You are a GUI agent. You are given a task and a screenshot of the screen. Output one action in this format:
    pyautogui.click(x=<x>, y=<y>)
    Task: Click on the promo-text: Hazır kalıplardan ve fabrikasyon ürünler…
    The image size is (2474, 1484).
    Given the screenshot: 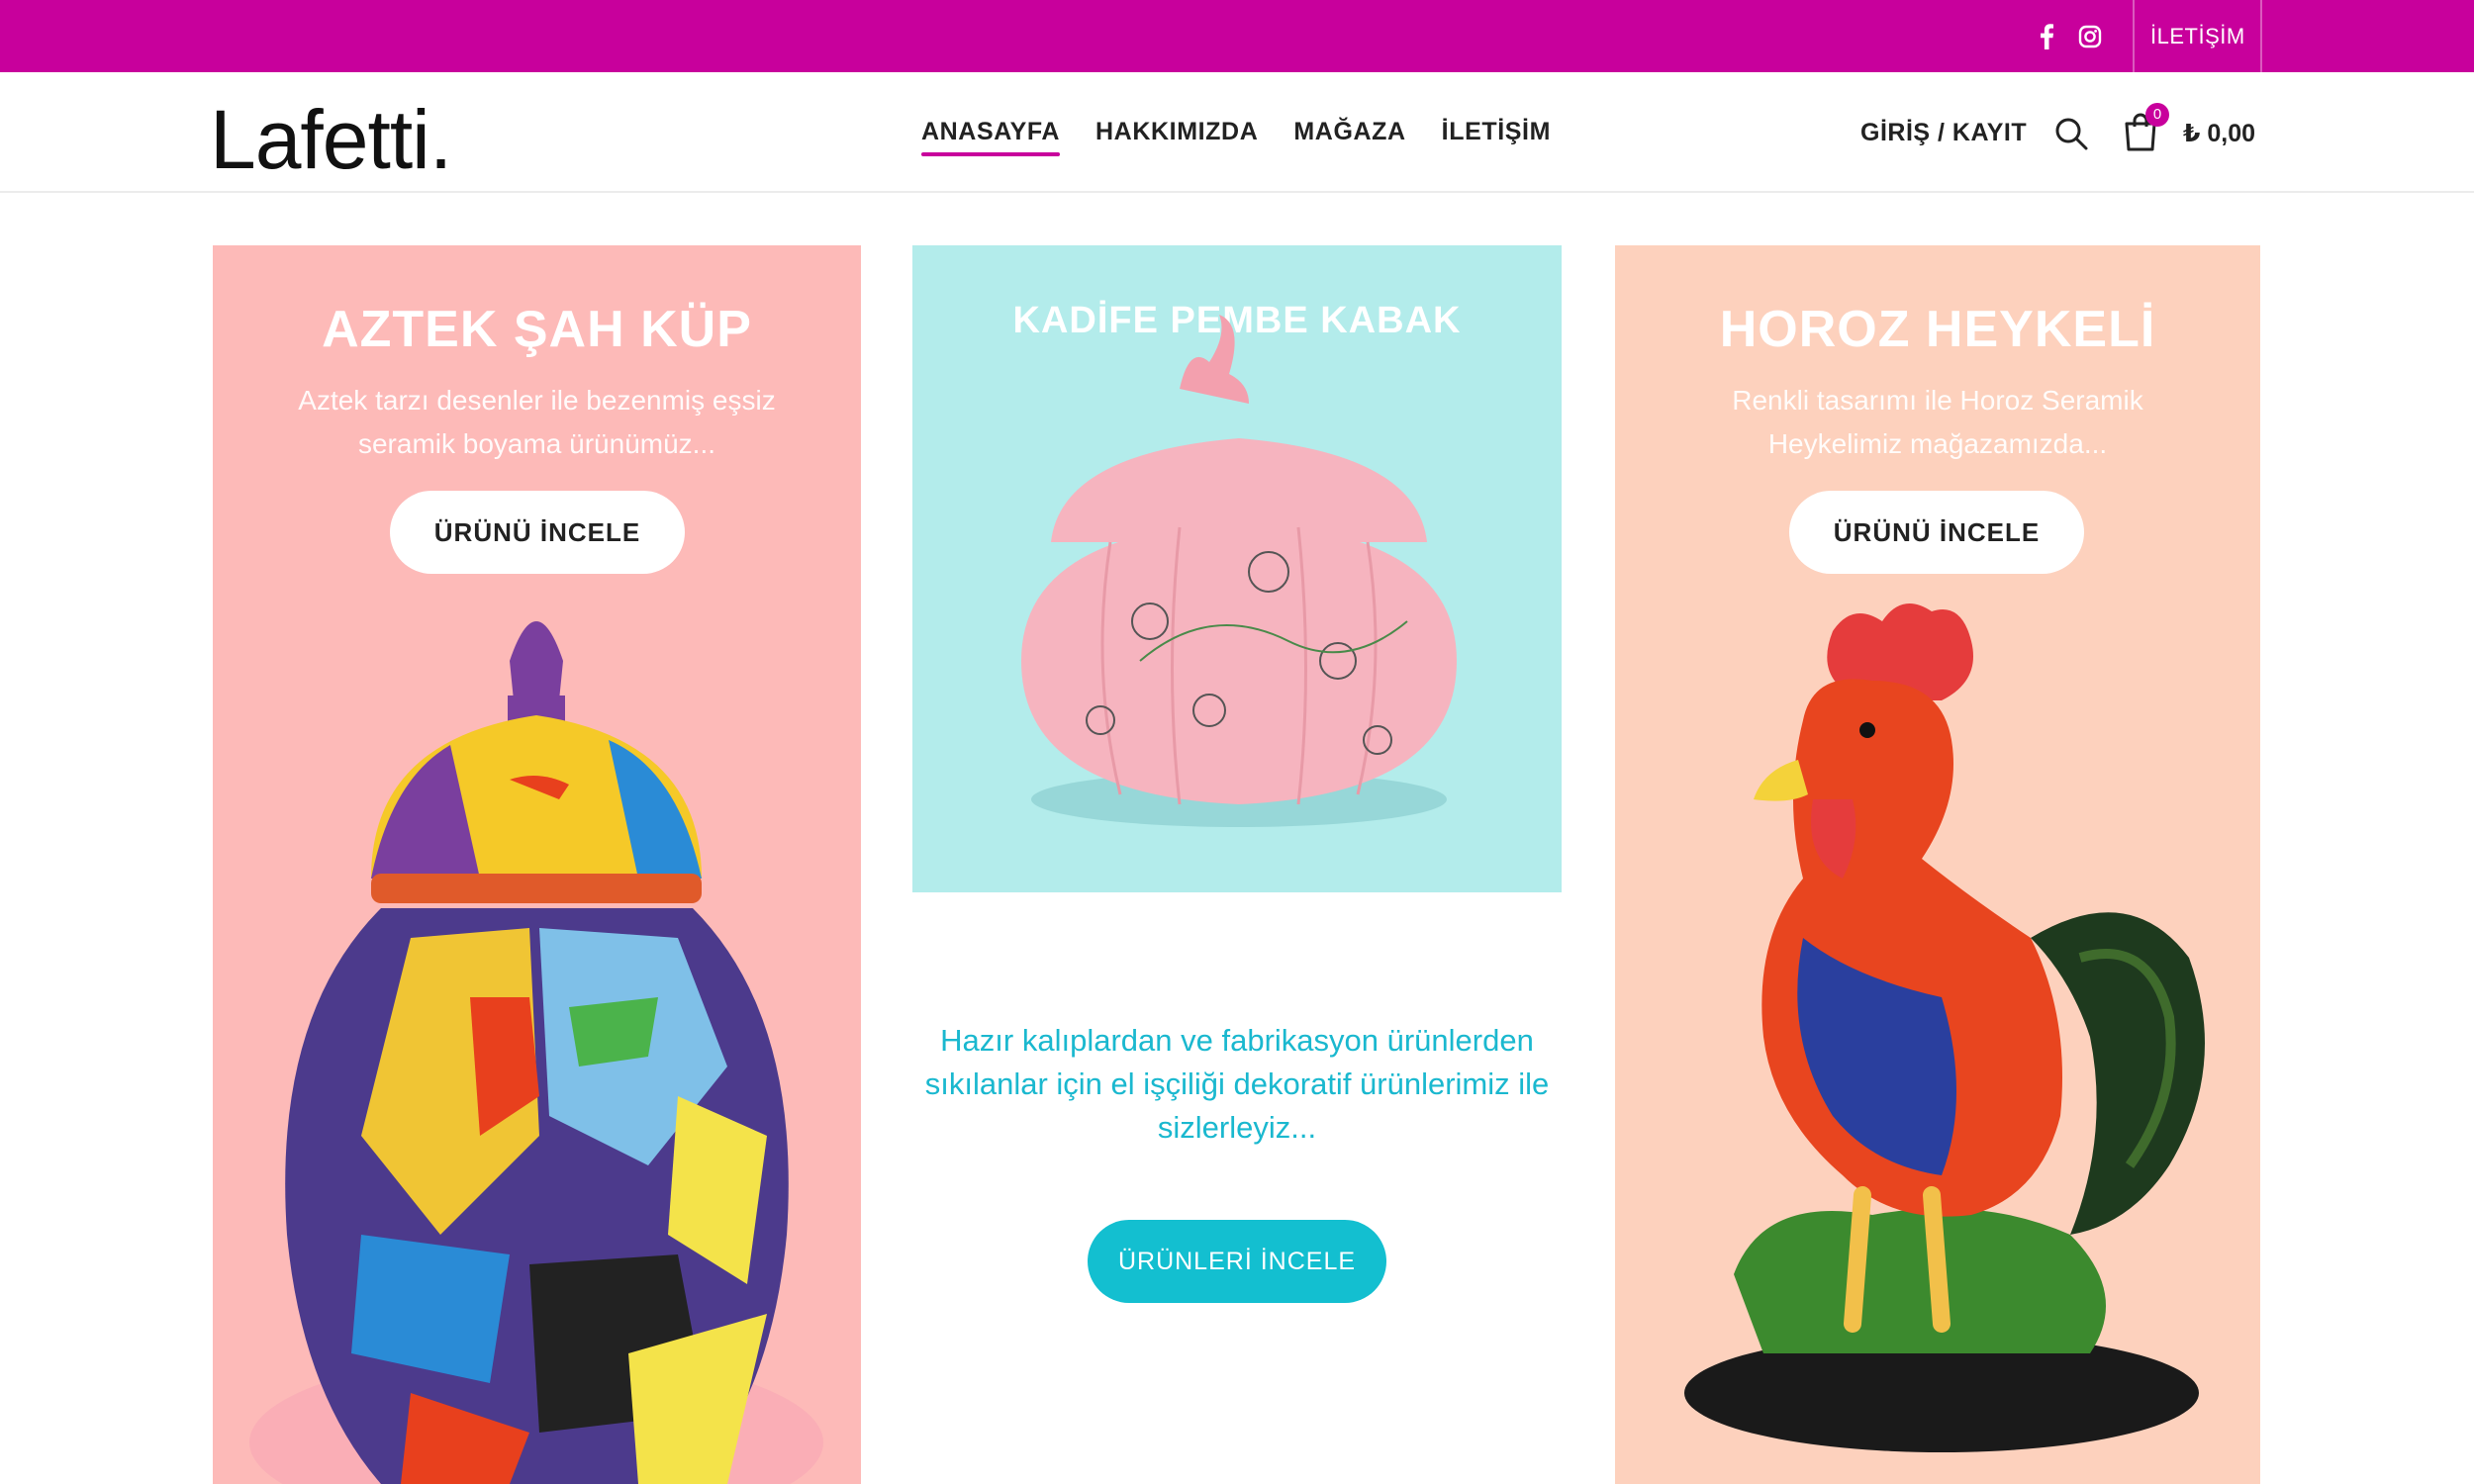 What is the action you would take?
    pyautogui.click(x=1237, y=1084)
    